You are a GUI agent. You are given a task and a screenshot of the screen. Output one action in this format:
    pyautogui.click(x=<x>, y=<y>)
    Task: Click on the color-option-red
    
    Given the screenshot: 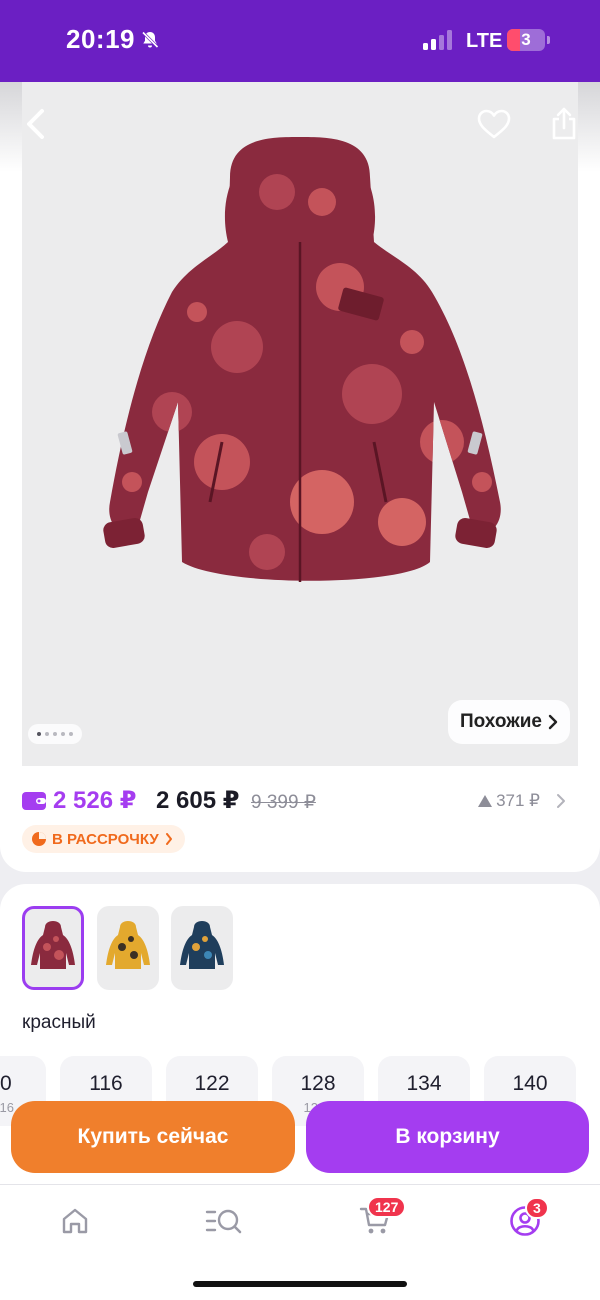 What is the action you would take?
    pyautogui.click(x=53, y=948)
    